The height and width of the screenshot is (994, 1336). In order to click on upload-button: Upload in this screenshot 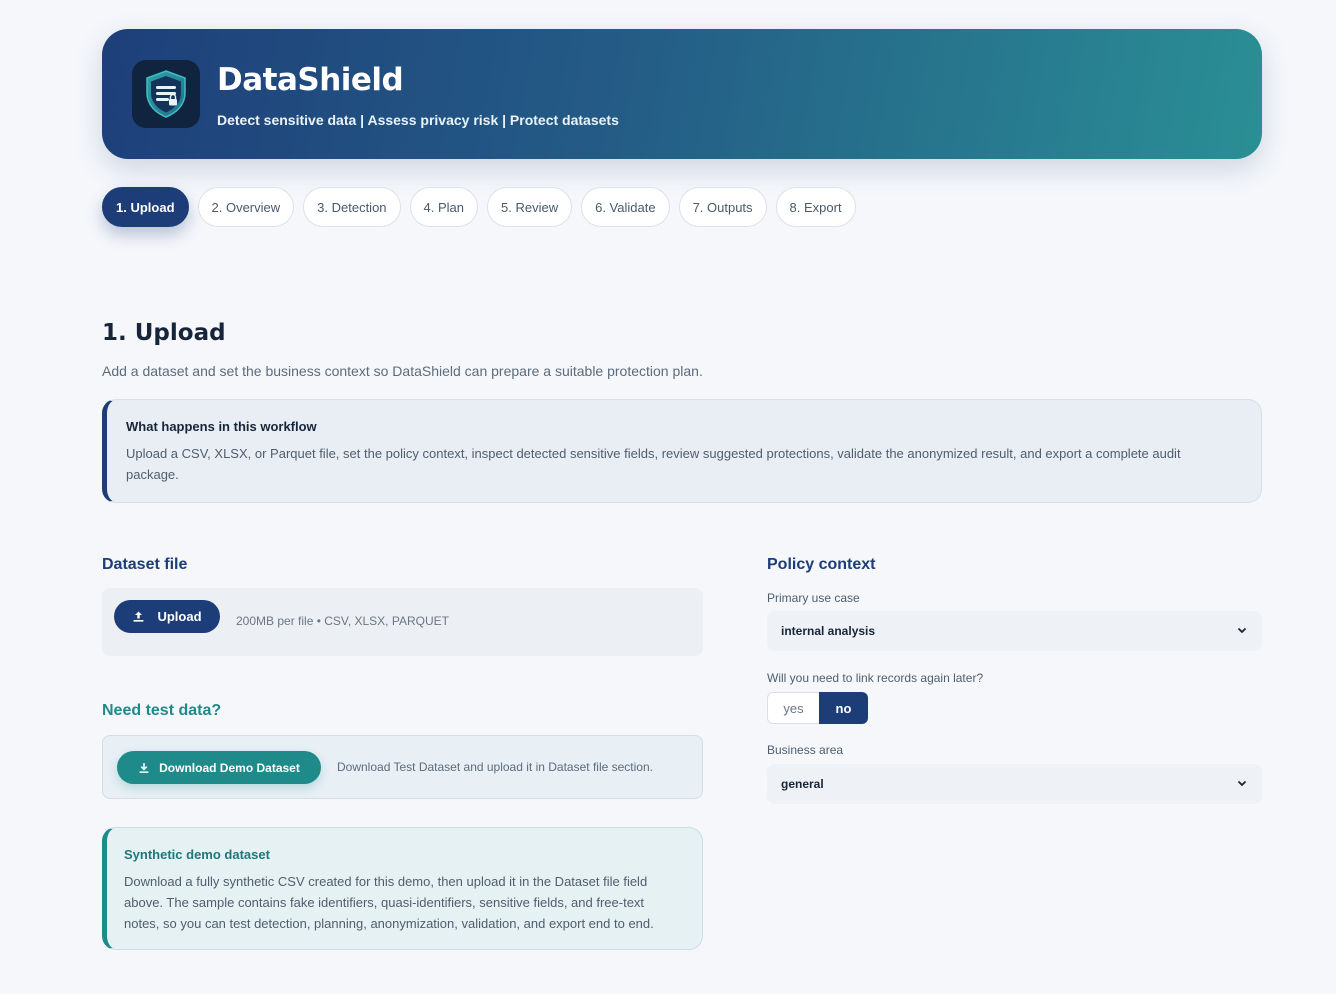, I will do `click(167, 616)`.